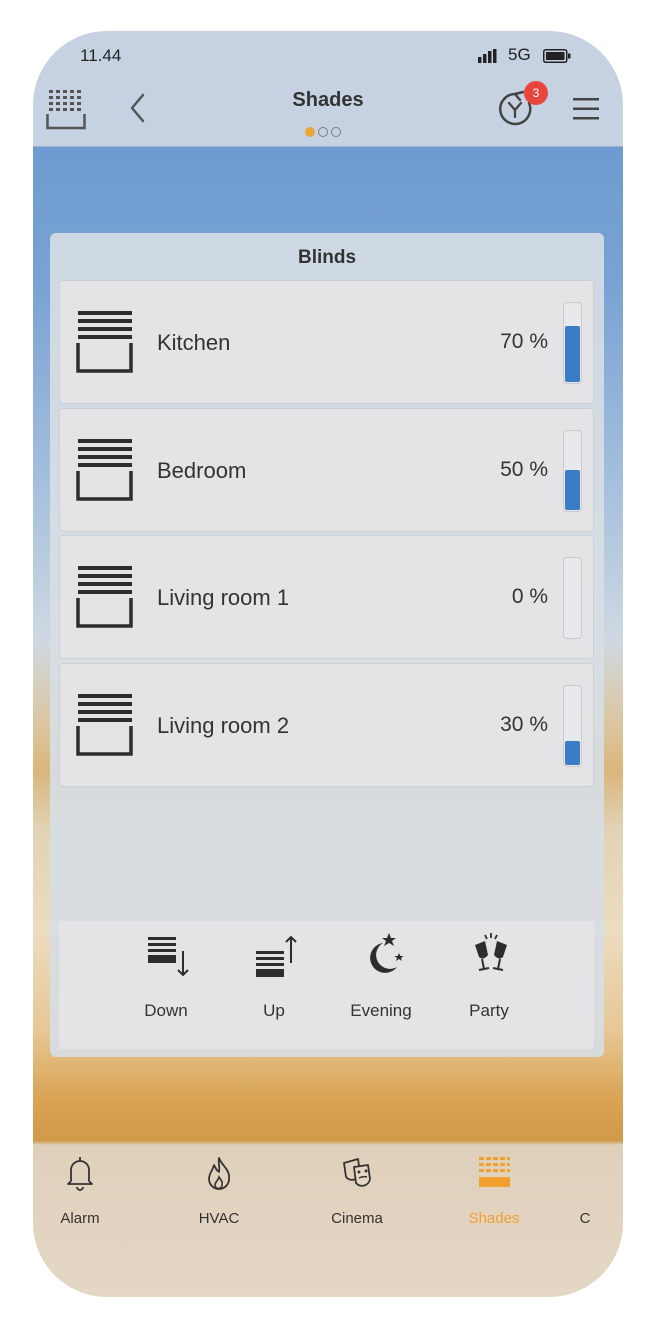 The width and height of the screenshot is (656, 1326). I want to click on blind-label: Living room 1, so click(223, 597).